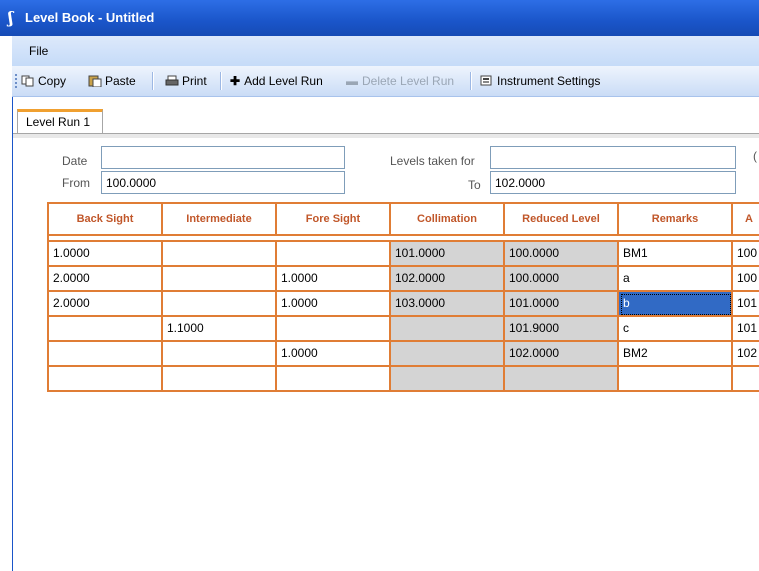  What do you see at coordinates (194, 81) in the screenshot?
I see `print-label: Print` at bounding box center [194, 81].